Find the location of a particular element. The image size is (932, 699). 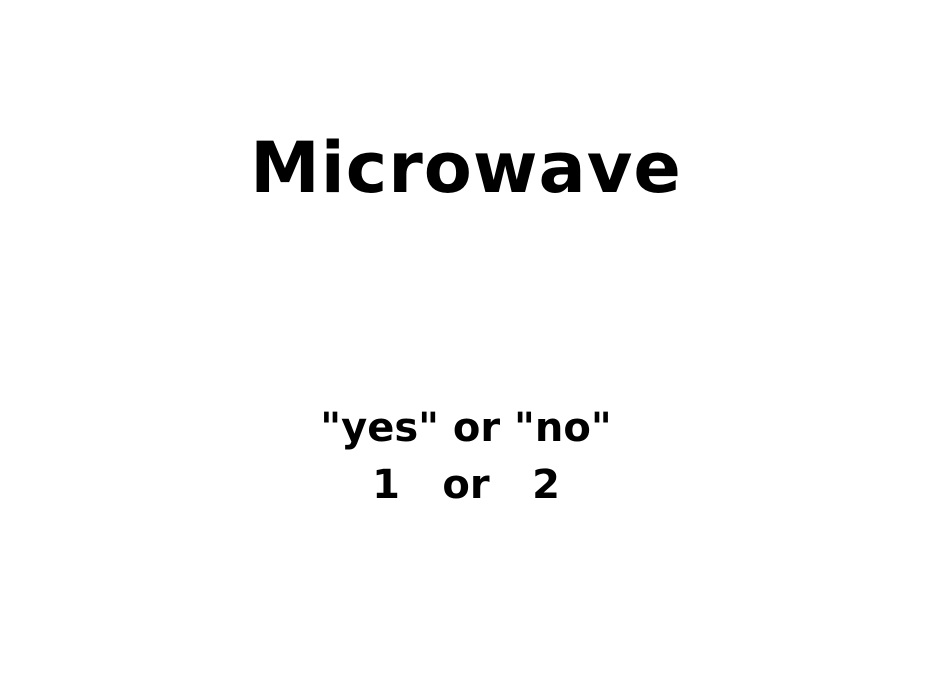

option-separator-or: or is located at coordinates (466, 485).